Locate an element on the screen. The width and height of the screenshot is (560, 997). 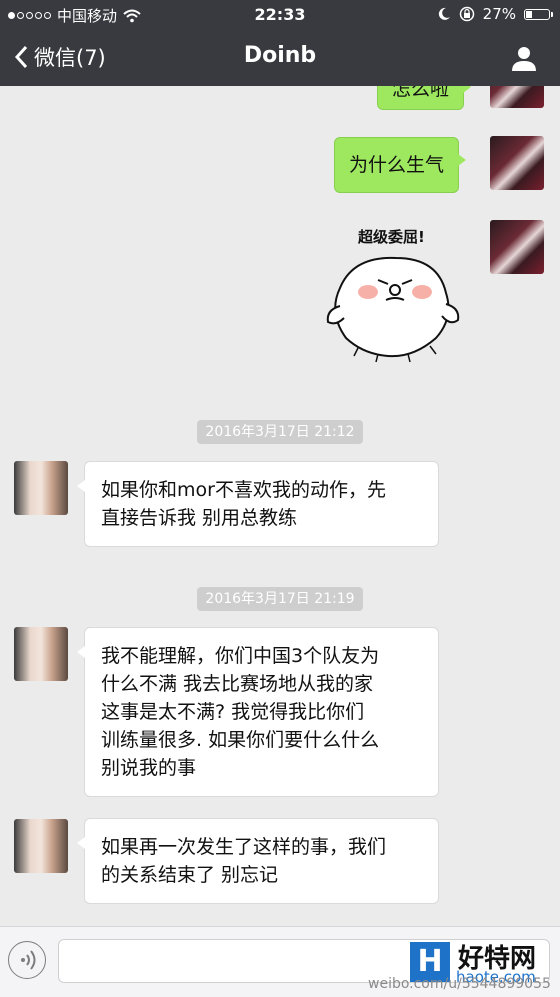
voice-input-button is located at coordinates (27, 960).